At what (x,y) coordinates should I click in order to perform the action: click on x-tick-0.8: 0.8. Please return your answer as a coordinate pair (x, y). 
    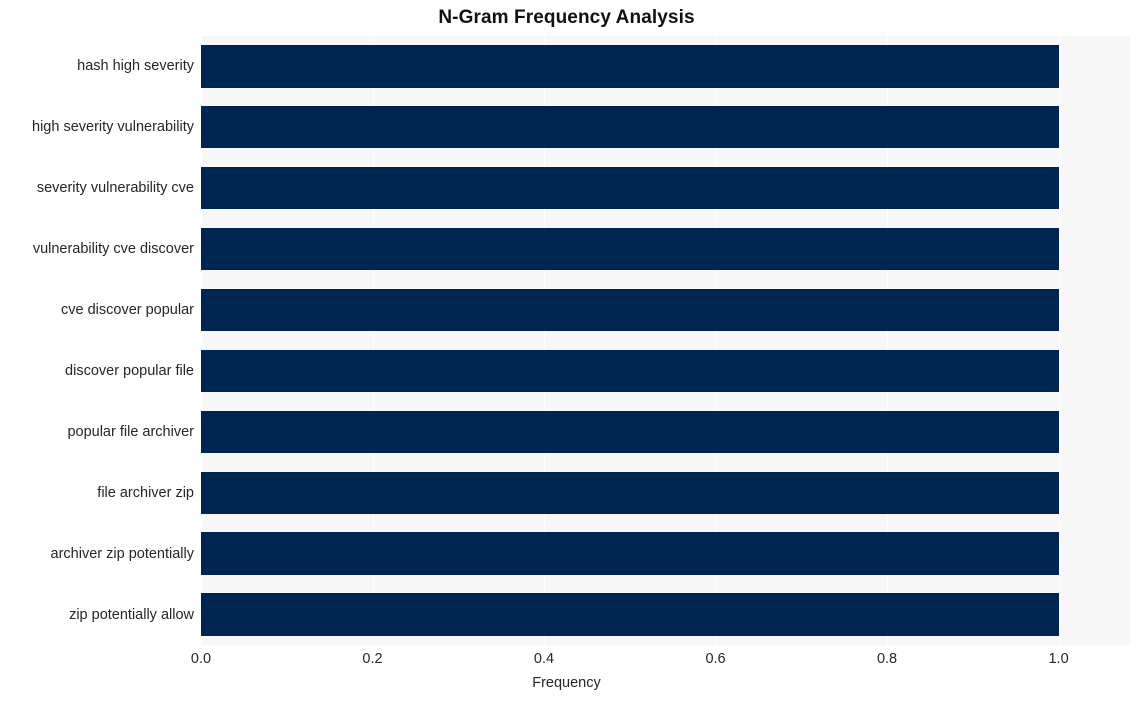
    Looking at the image, I should click on (887, 659).